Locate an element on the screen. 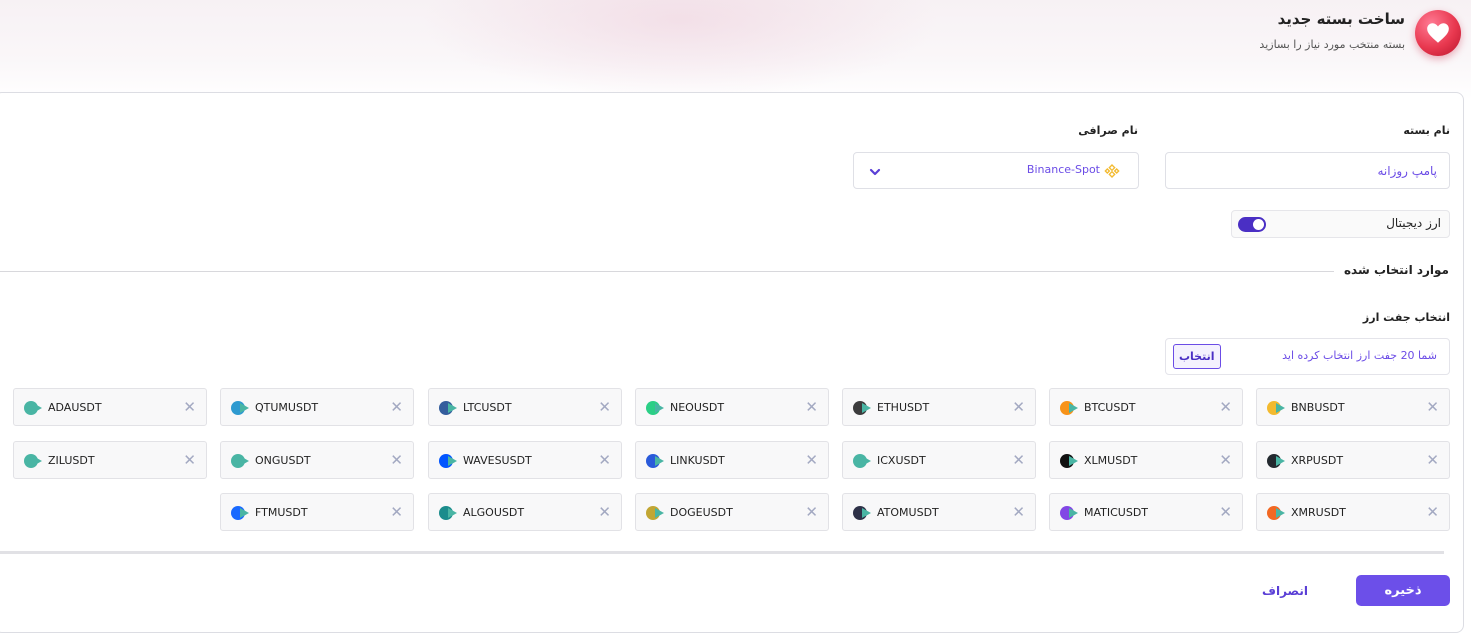  selected-pair-chip: ZILUSDT ✕ is located at coordinates (110, 460).